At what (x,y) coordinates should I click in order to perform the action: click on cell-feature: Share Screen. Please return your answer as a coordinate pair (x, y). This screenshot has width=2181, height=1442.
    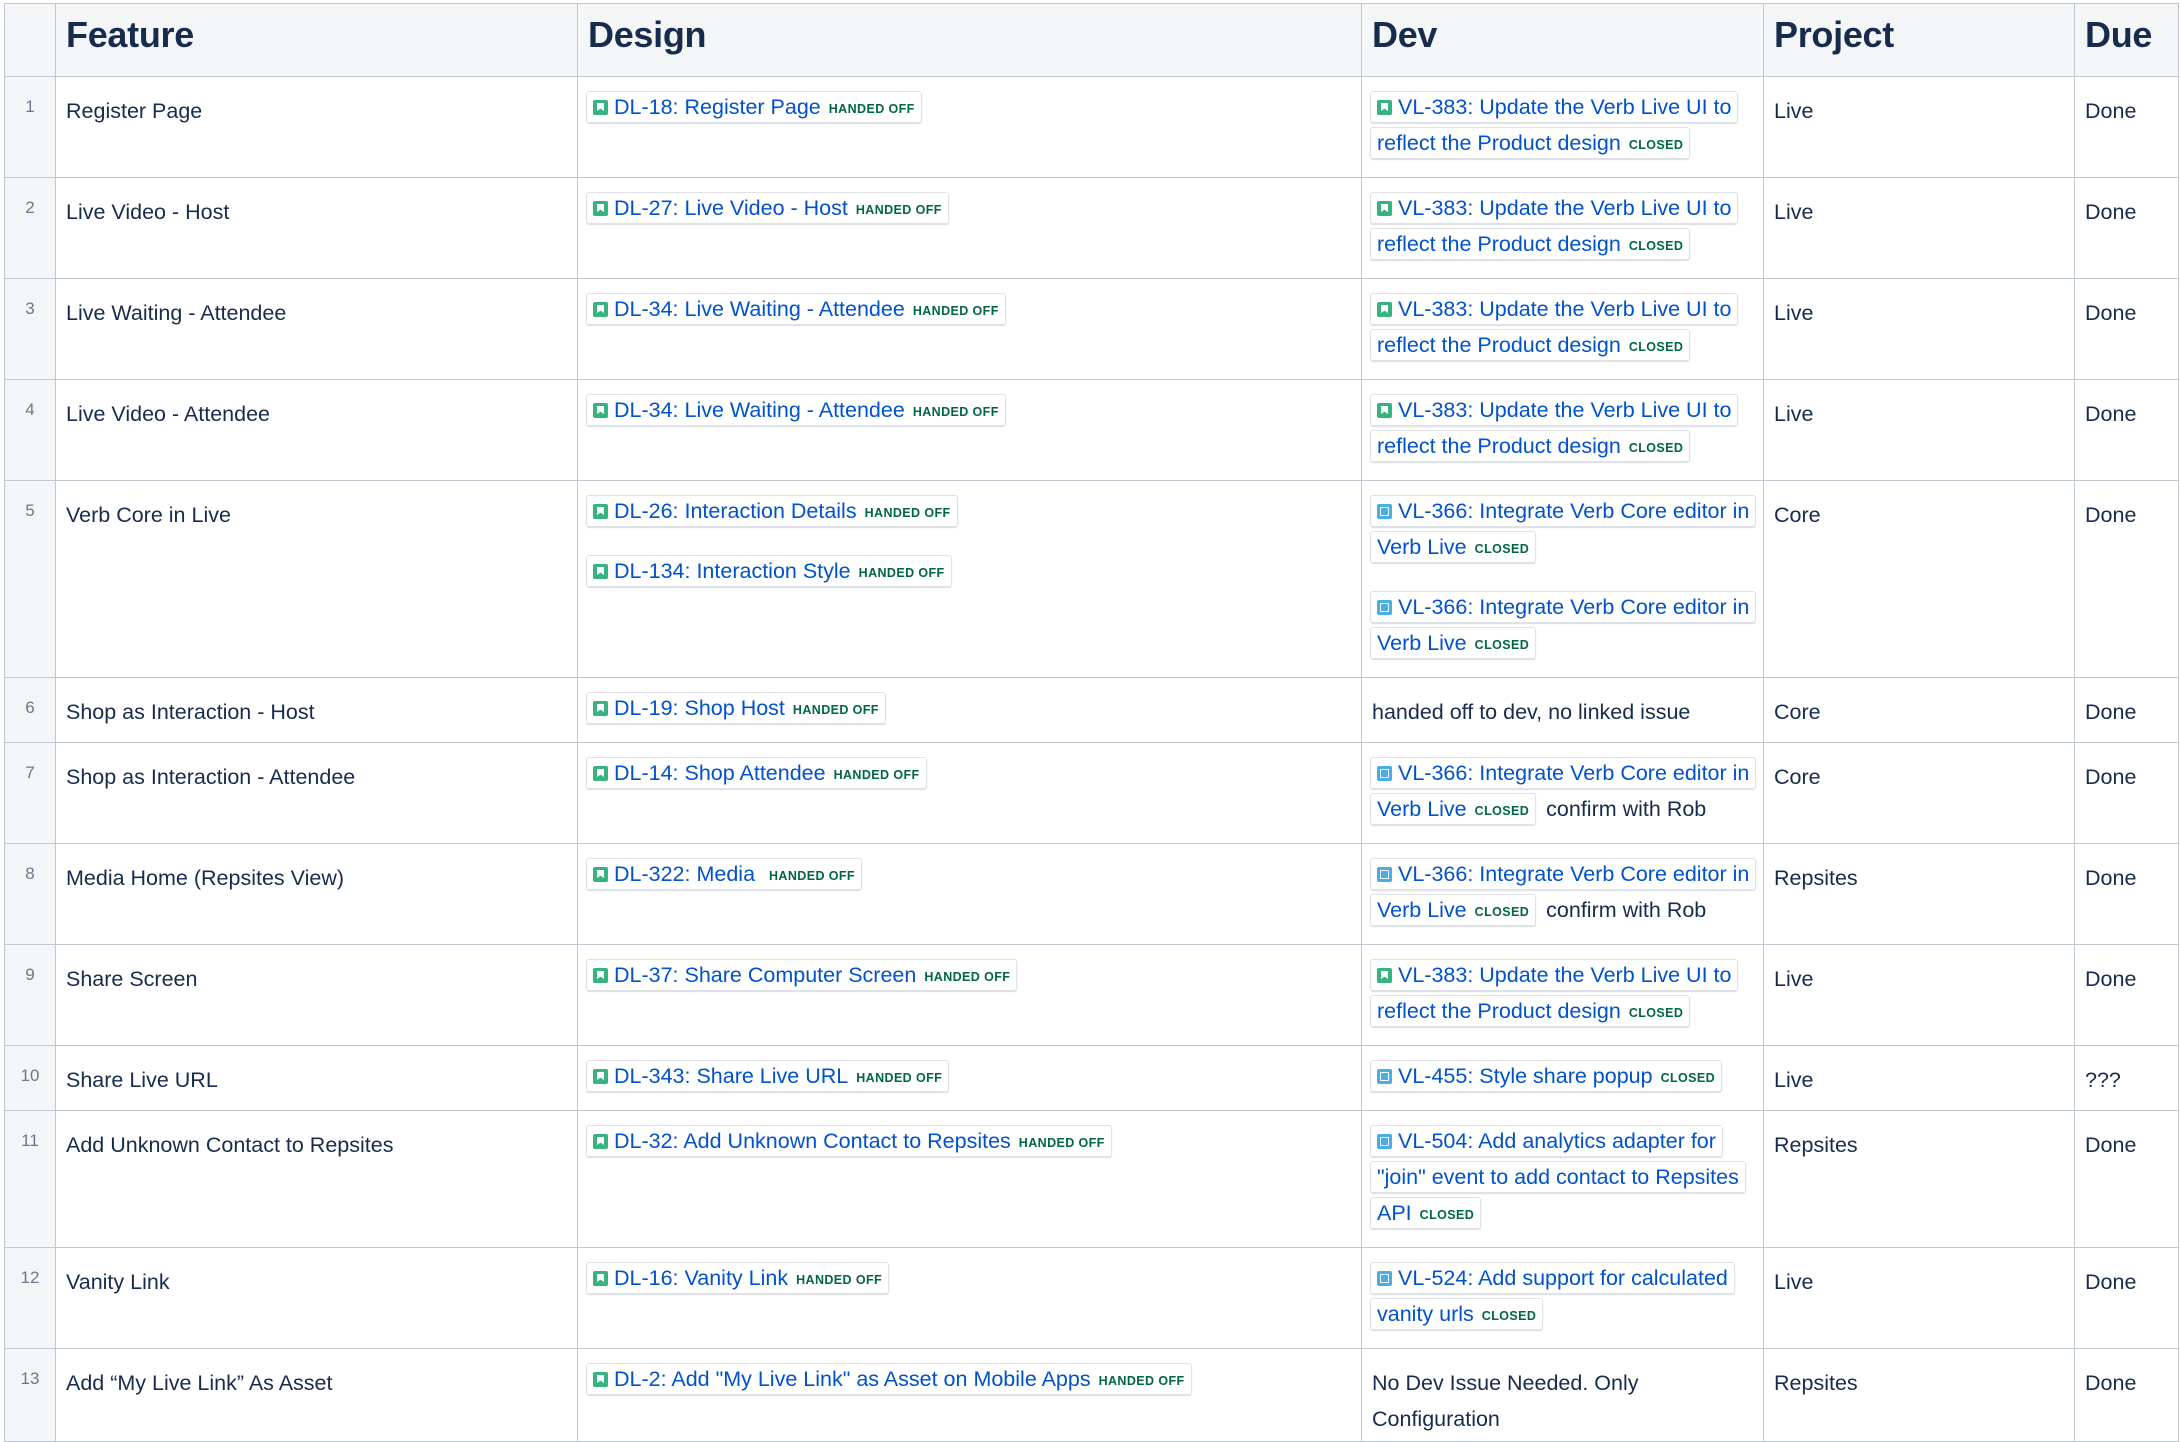
    Looking at the image, I should click on (316, 995).